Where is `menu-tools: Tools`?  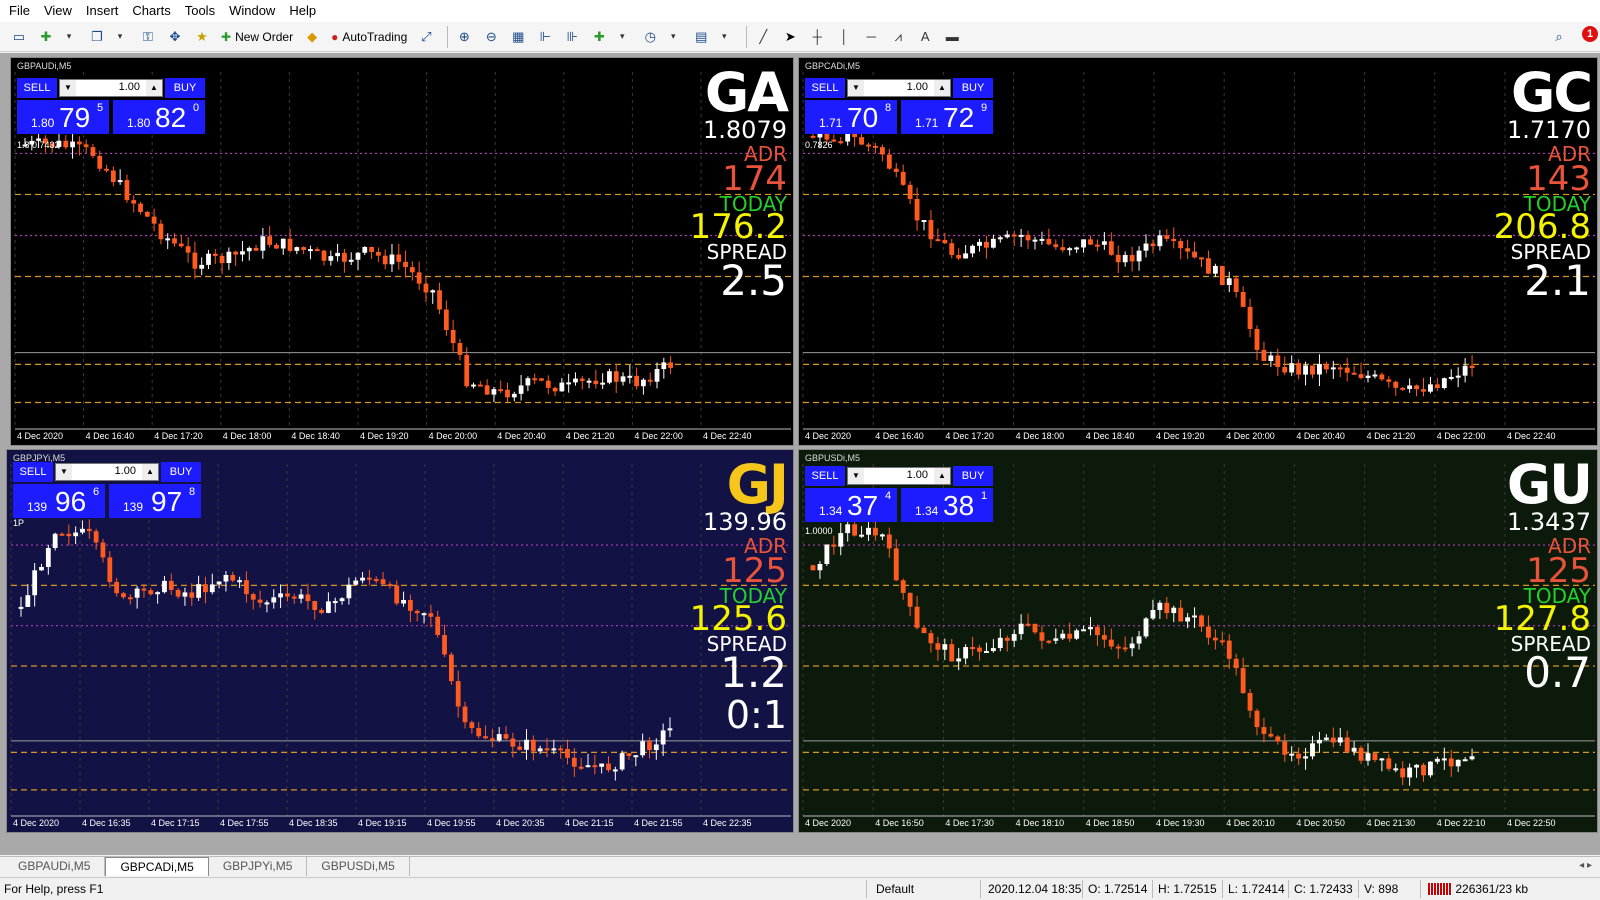
menu-tools: Tools is located at coordinates (200, 11).